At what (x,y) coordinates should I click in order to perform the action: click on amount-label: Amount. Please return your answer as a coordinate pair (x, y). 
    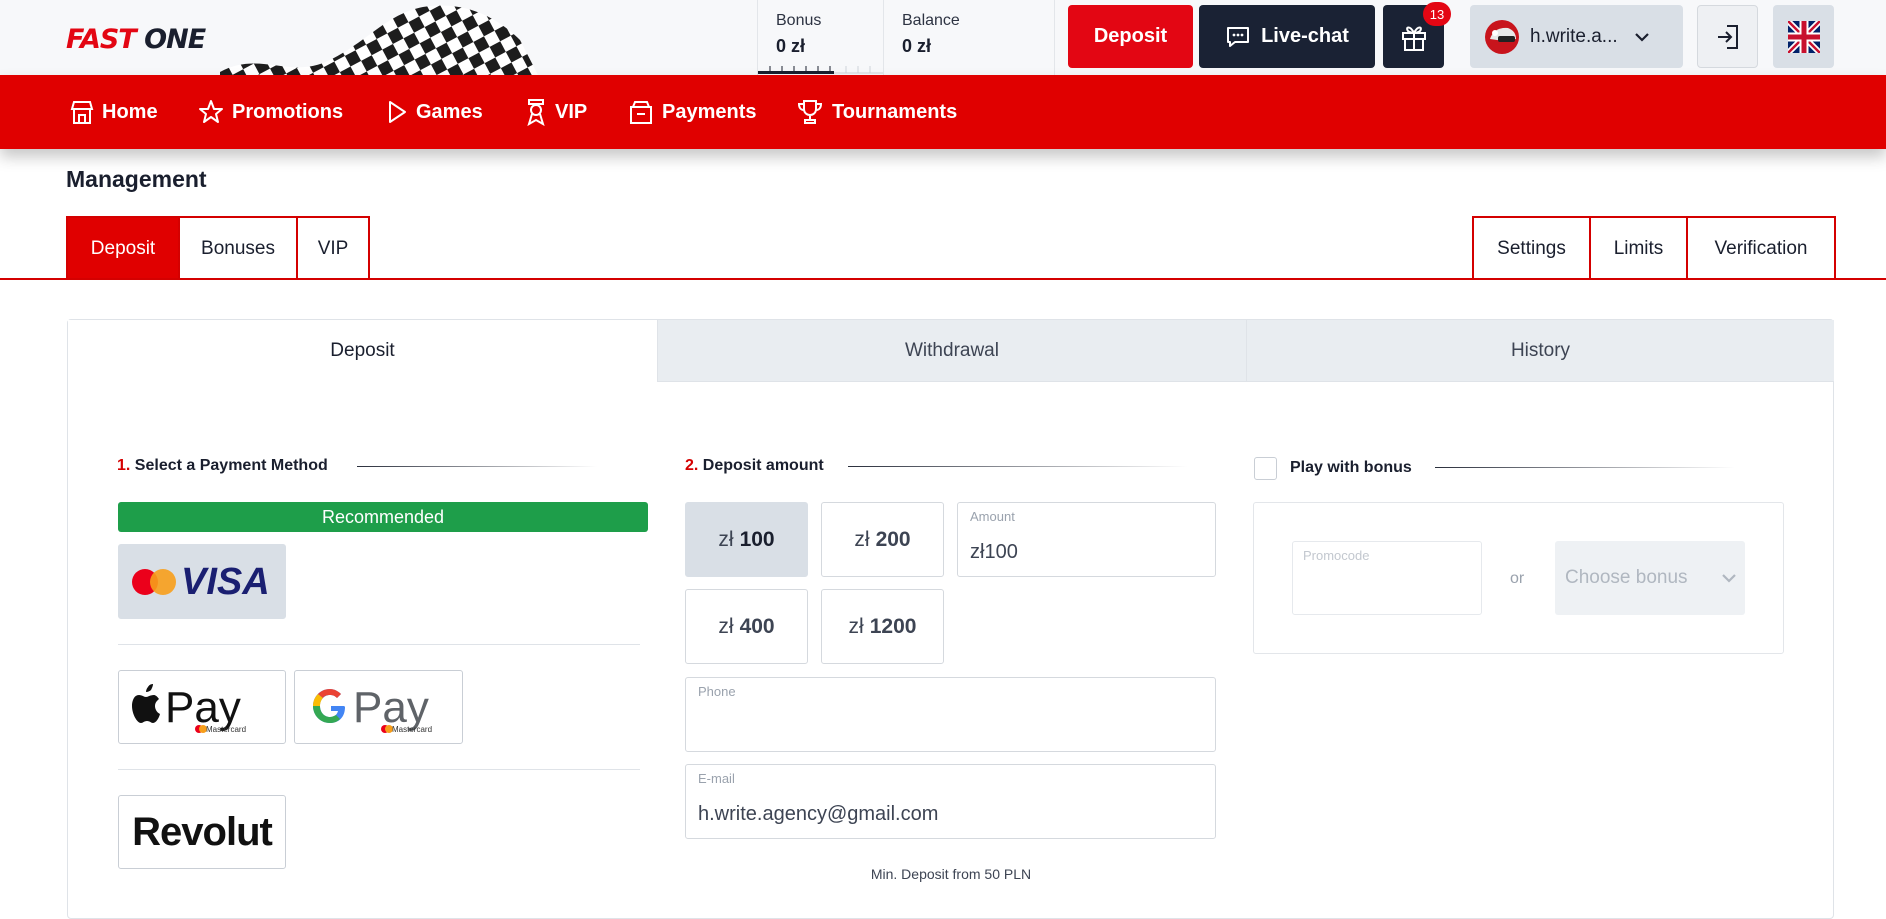
    Looking at the image, I should click on (992, 516).